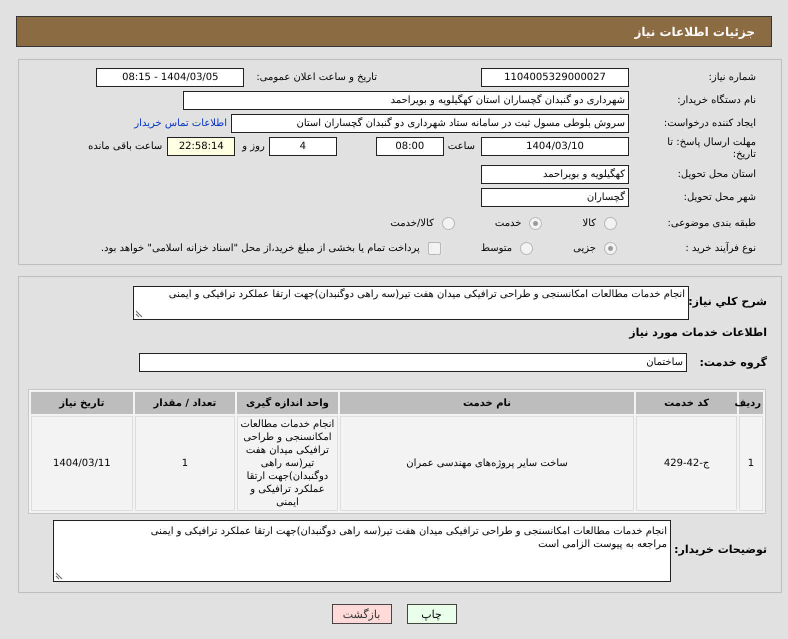 The width and height of the screenshot is (788, 639). Describe the element at coordinates (716, 100) in the screenshot. I see `field-label: نام دستگاه خریدار:` at that location.